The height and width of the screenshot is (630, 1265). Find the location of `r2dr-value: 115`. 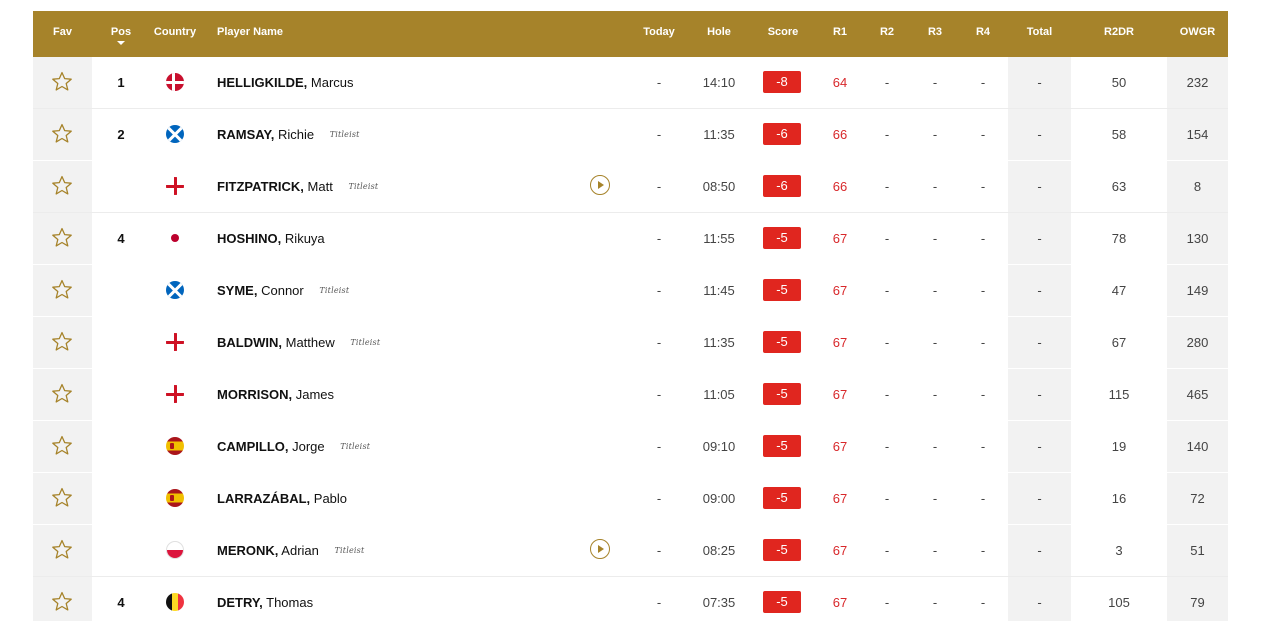

r2dr-value: 115 is located at coordinates (1119, 394).